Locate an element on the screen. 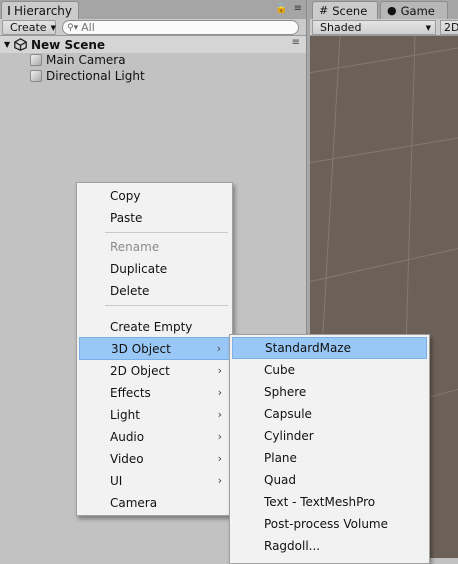  menu-item-label: Rename is located at coordinates (135, 246).